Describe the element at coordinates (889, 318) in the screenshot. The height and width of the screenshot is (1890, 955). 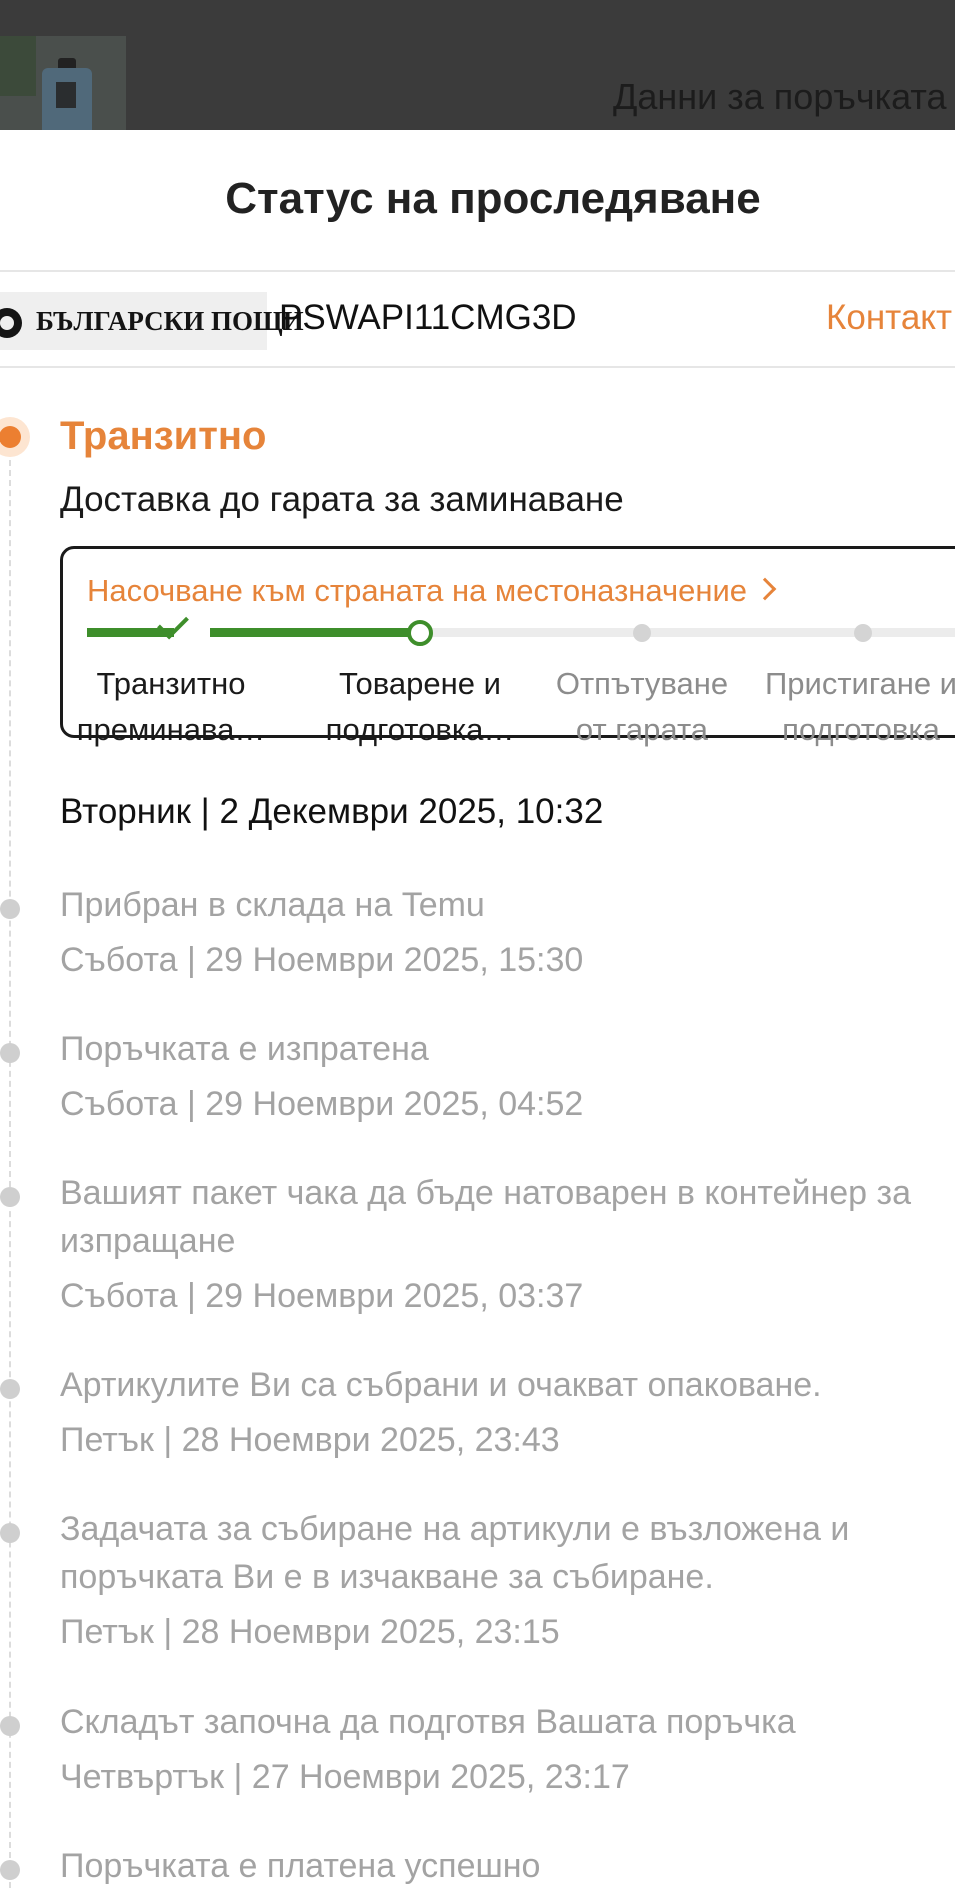
I see `contact-carrier-link: Контакт` at that location.